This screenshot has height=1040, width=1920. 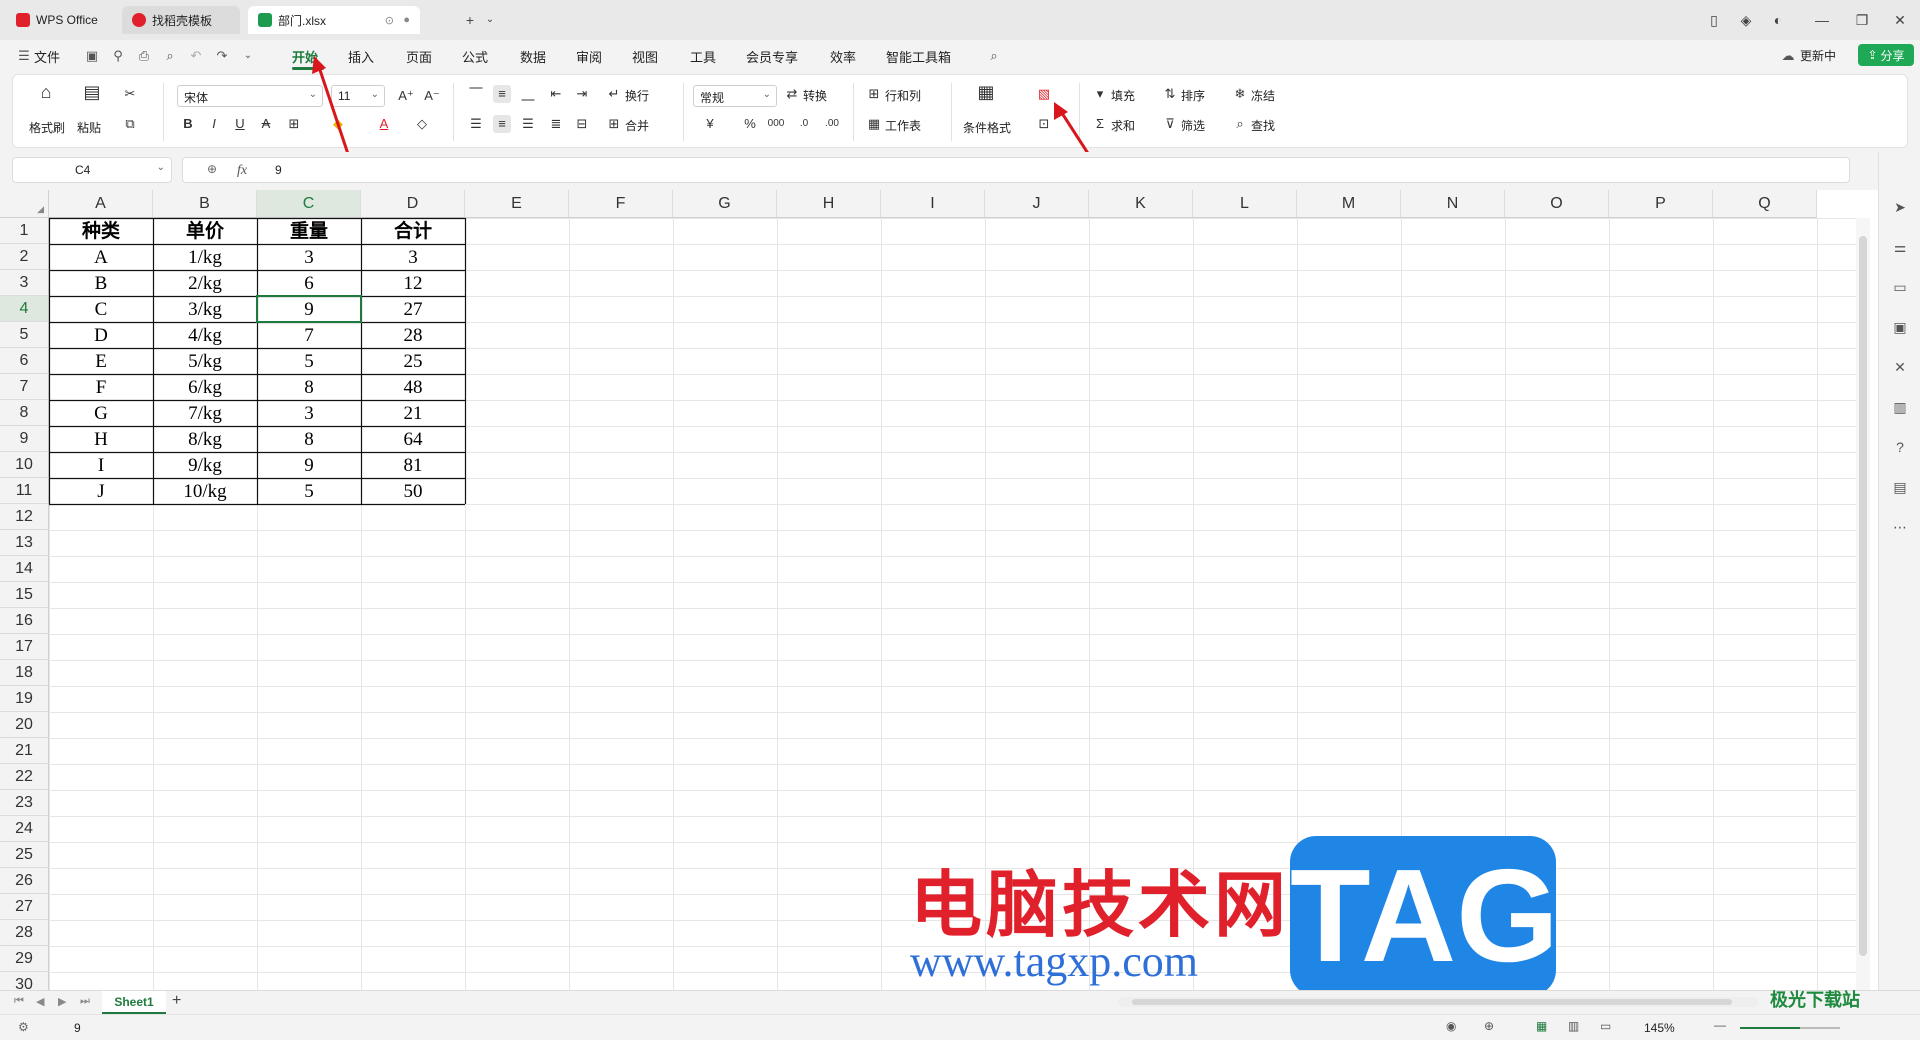 I want to click on zoom-slider, so click(x=1790, y=1028).